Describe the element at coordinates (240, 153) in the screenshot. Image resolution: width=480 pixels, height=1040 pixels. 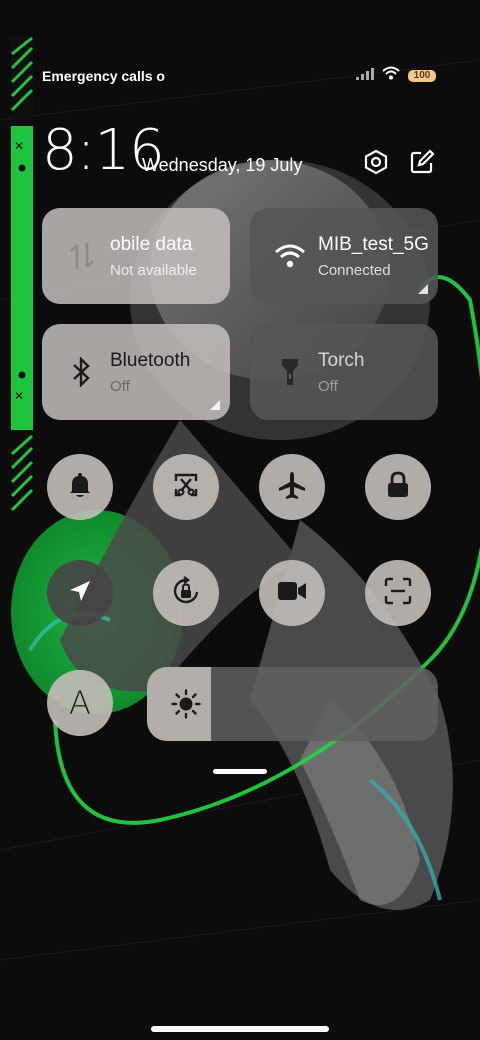
I see `header: 8:16 Wednesday, 19 July` at that location.